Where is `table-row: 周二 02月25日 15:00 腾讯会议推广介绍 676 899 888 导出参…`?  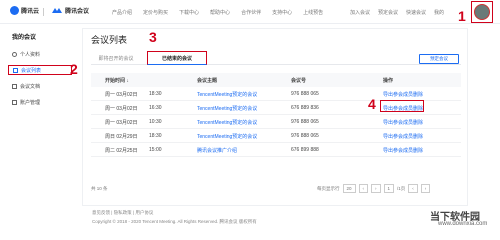
table-row: 周二 02月25日 15:00 腾讯会议推广介绍 676 899 888 导出参… is located at coordinates (276, 150).